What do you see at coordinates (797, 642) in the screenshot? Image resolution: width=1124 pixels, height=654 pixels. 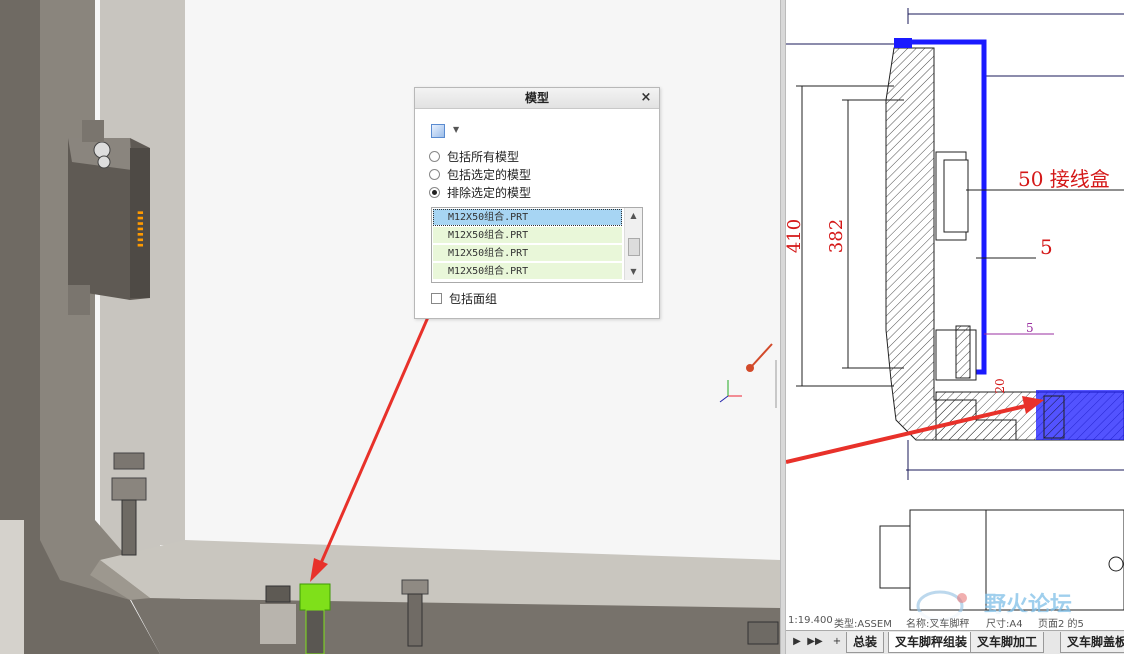 I see `tab-scroll-next-icon: ▶` at bounding box center [797, 642].